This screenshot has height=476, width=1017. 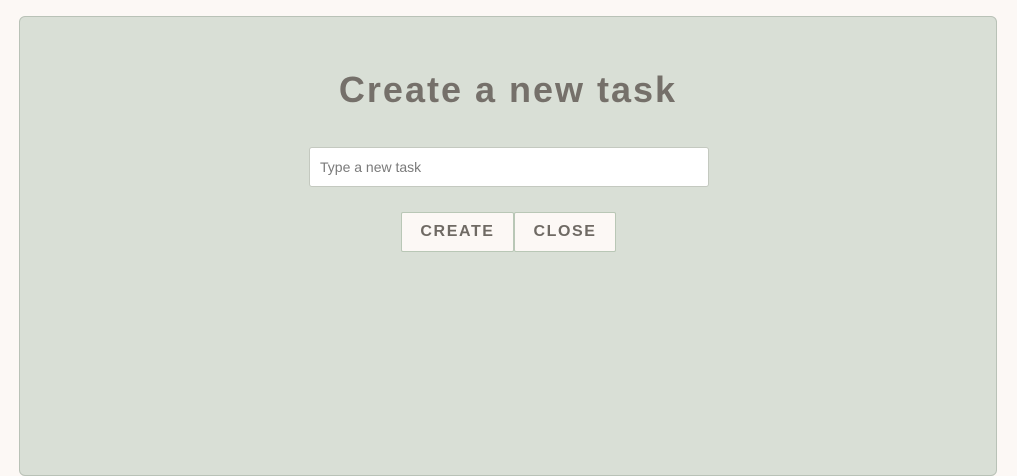 I want to click on modal-actions: CREATE CLOSE, so click(x=508, y=232).